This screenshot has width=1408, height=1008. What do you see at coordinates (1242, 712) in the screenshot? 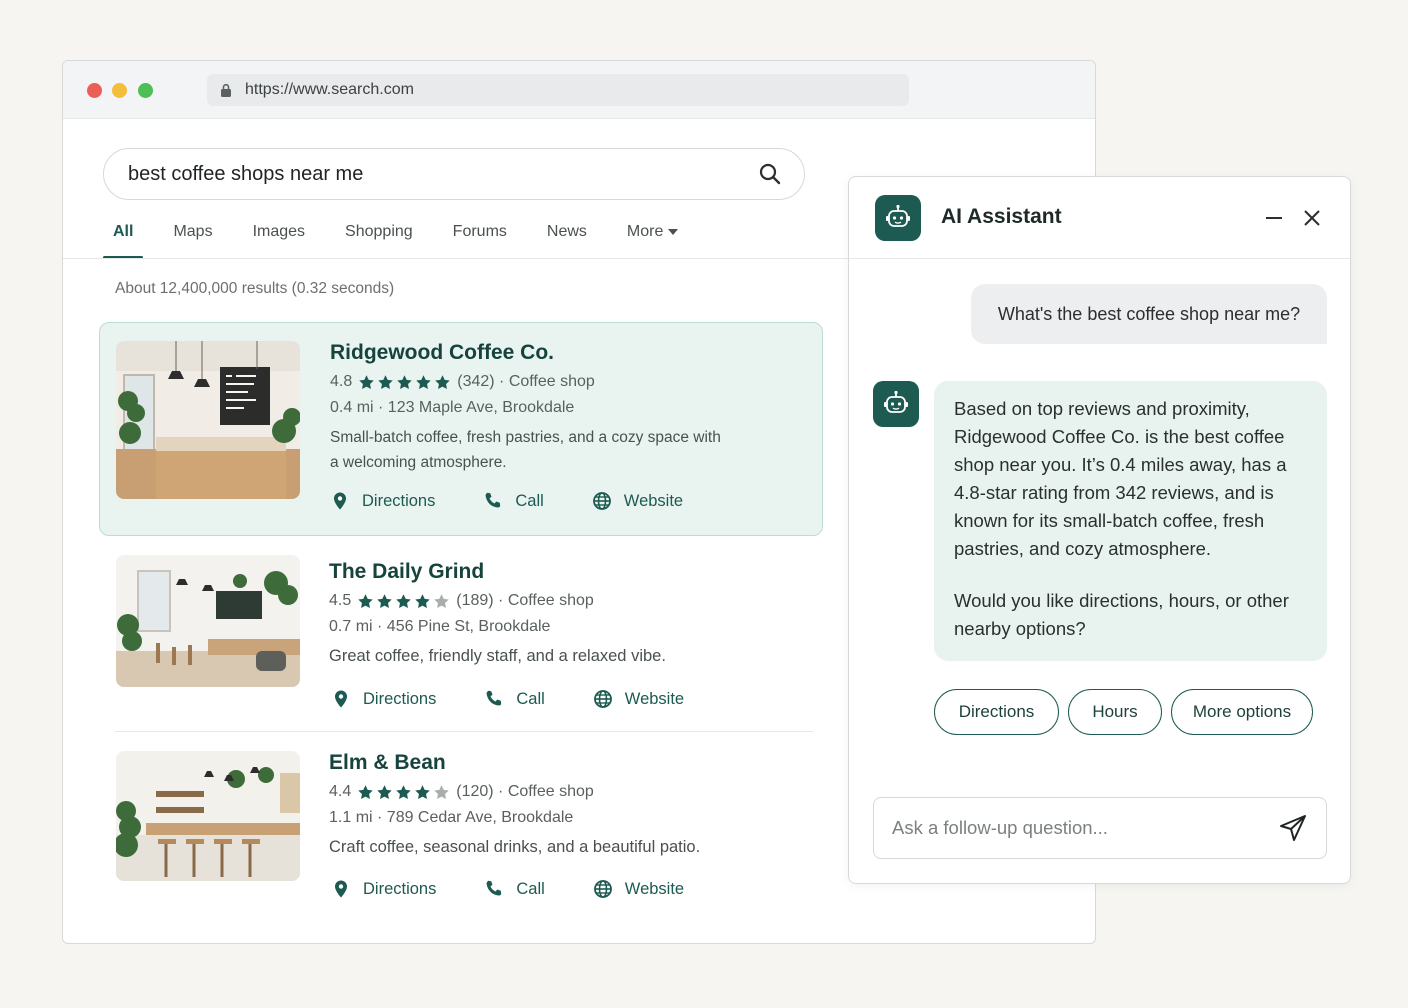
I see `chip-more-options: More options` at bounding box center [1242, 712].